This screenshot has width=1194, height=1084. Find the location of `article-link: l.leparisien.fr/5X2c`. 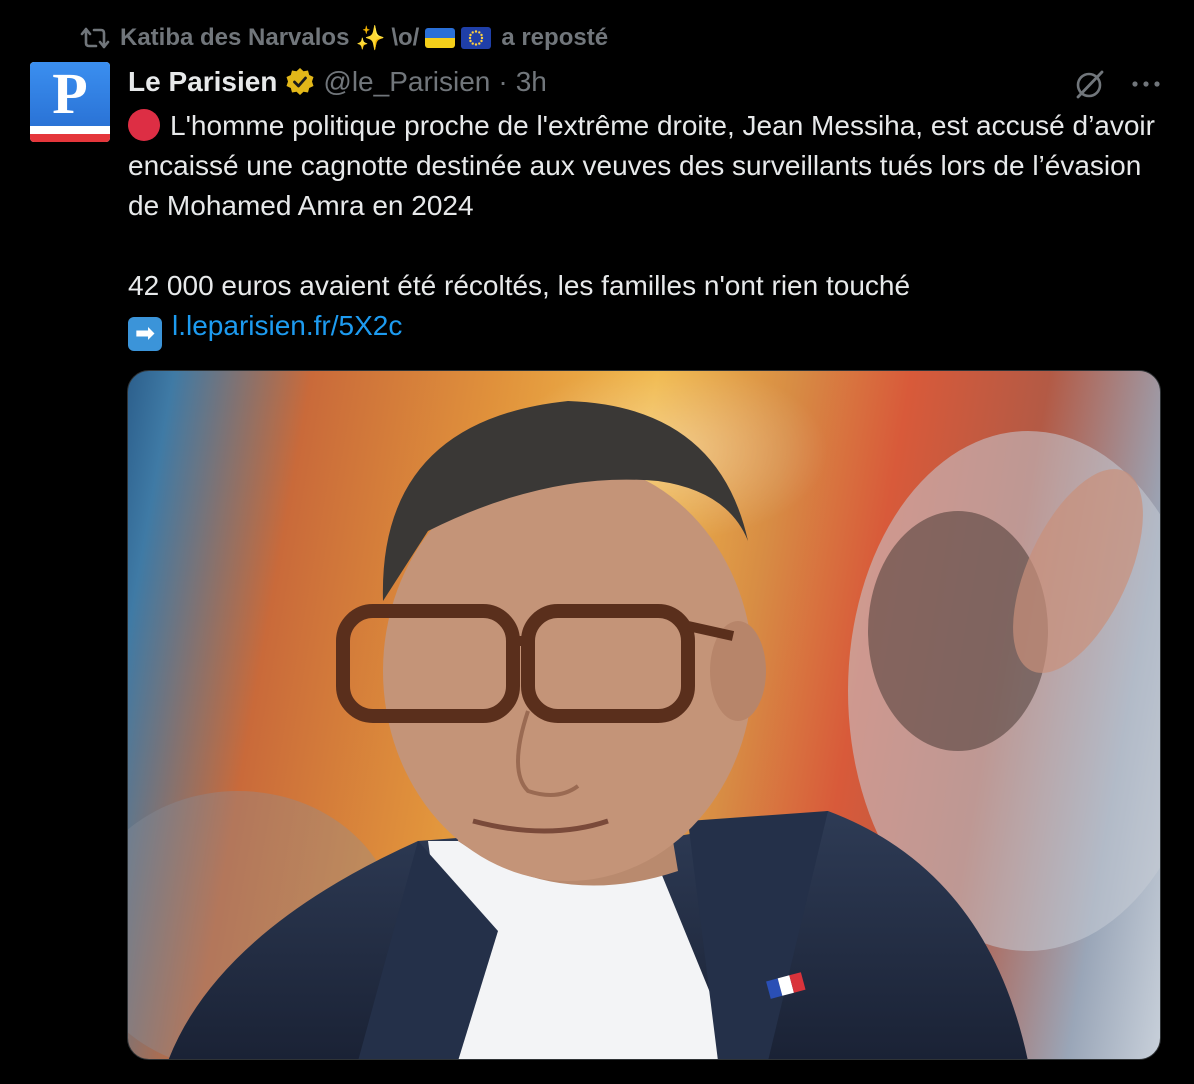

article-link: l.leparisien.fr/5X2c is located at coordinates (287, 325).